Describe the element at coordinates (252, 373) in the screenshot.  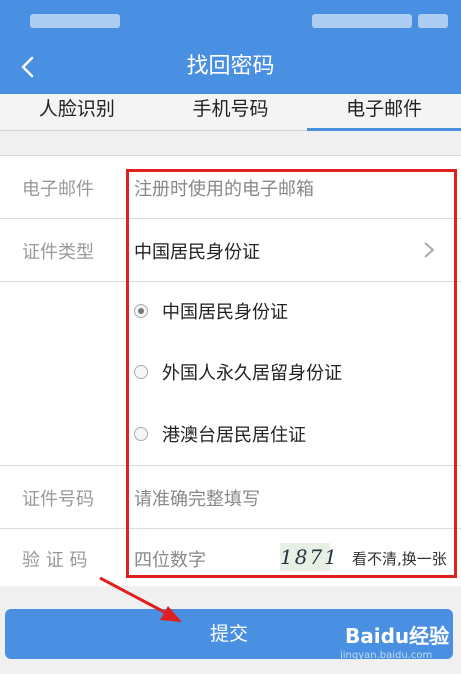
I see `option-label: 外国人永久居留身份证` at that location.